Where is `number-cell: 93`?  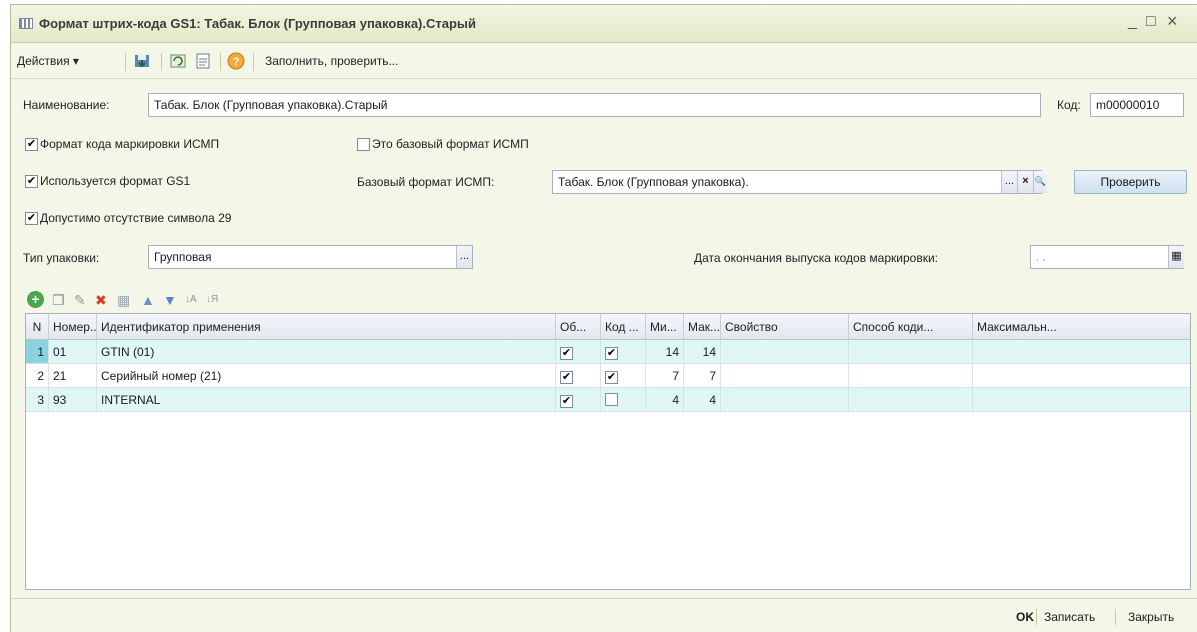 number-cell: 93 is located at coordinates (73, 400).